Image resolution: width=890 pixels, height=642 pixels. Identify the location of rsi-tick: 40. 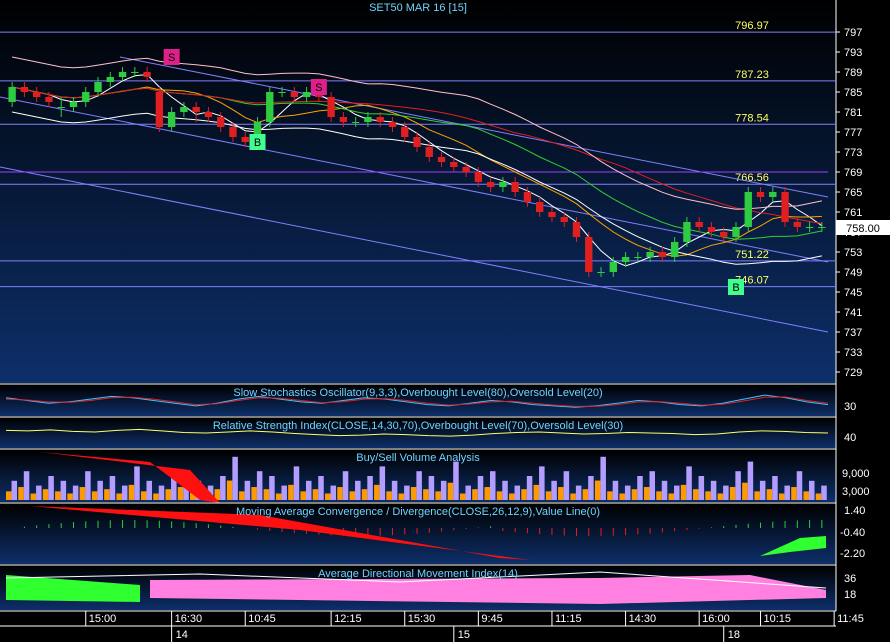
(850, 438).